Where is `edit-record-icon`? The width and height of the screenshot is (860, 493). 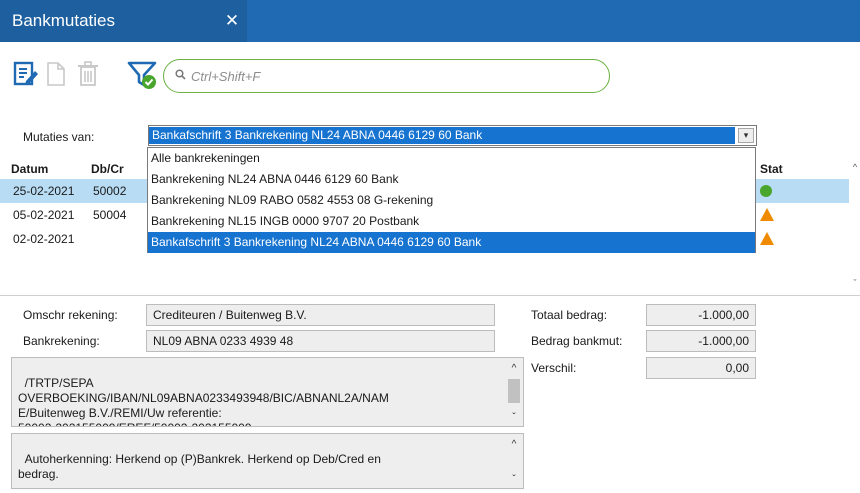
edit-record-icon is located at coordinates (26, 74).